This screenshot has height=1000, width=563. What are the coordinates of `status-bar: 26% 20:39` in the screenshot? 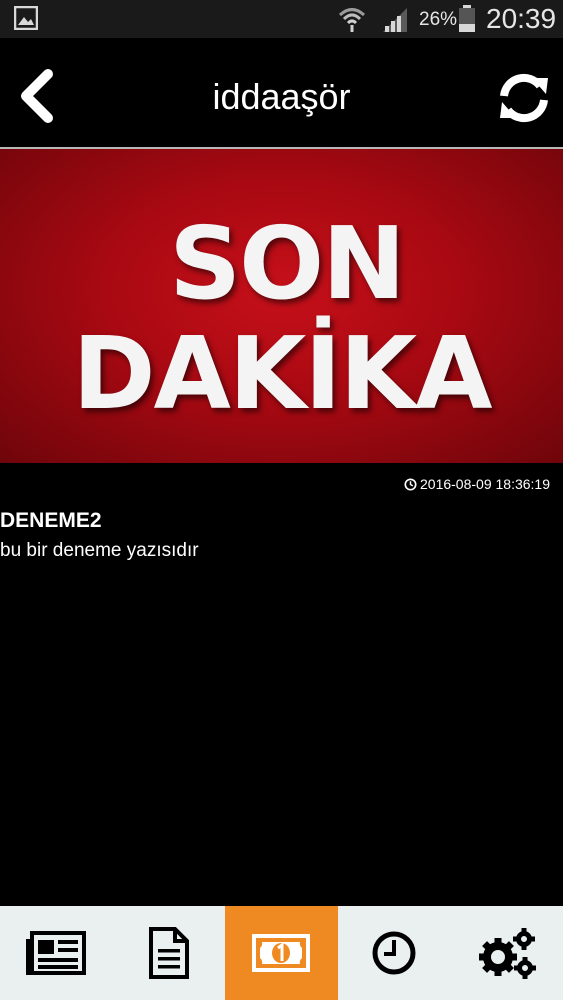 It's located at (281, 19).